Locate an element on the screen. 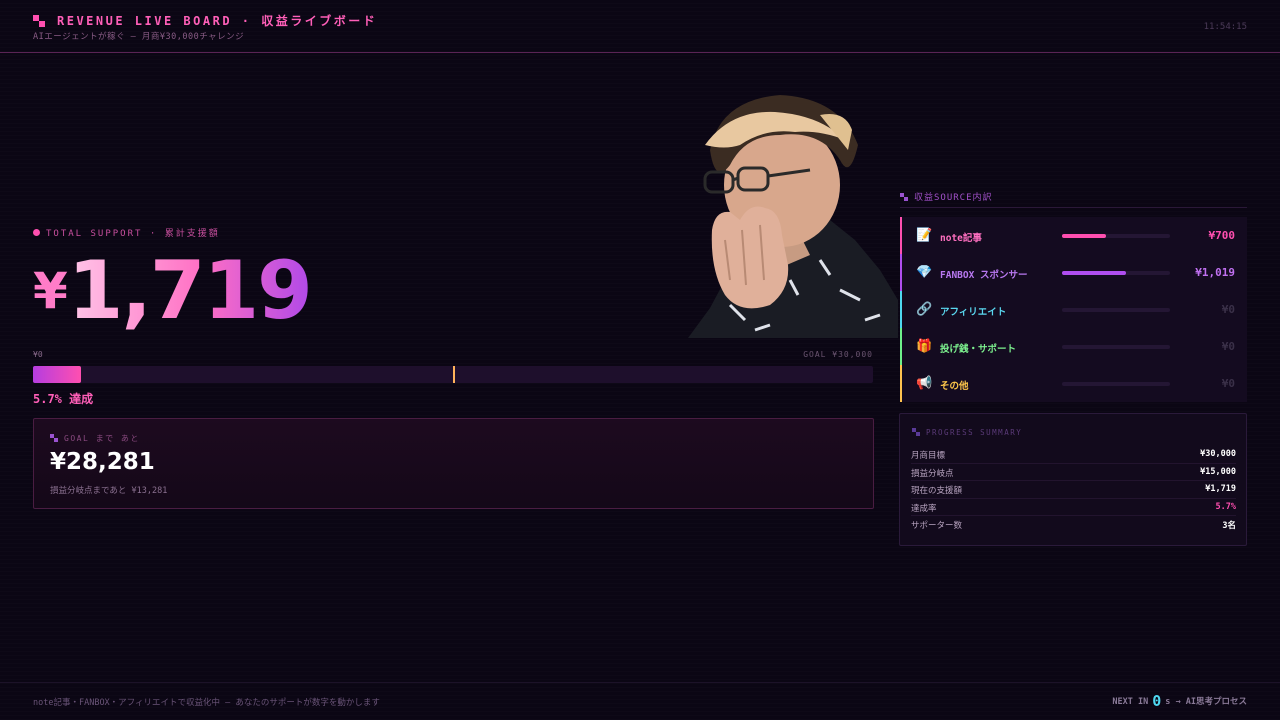 Image resolution: width=1280 pixels, height=720 pixels. summary-value: ¥1,719 is located at coordinates (1220, 489).